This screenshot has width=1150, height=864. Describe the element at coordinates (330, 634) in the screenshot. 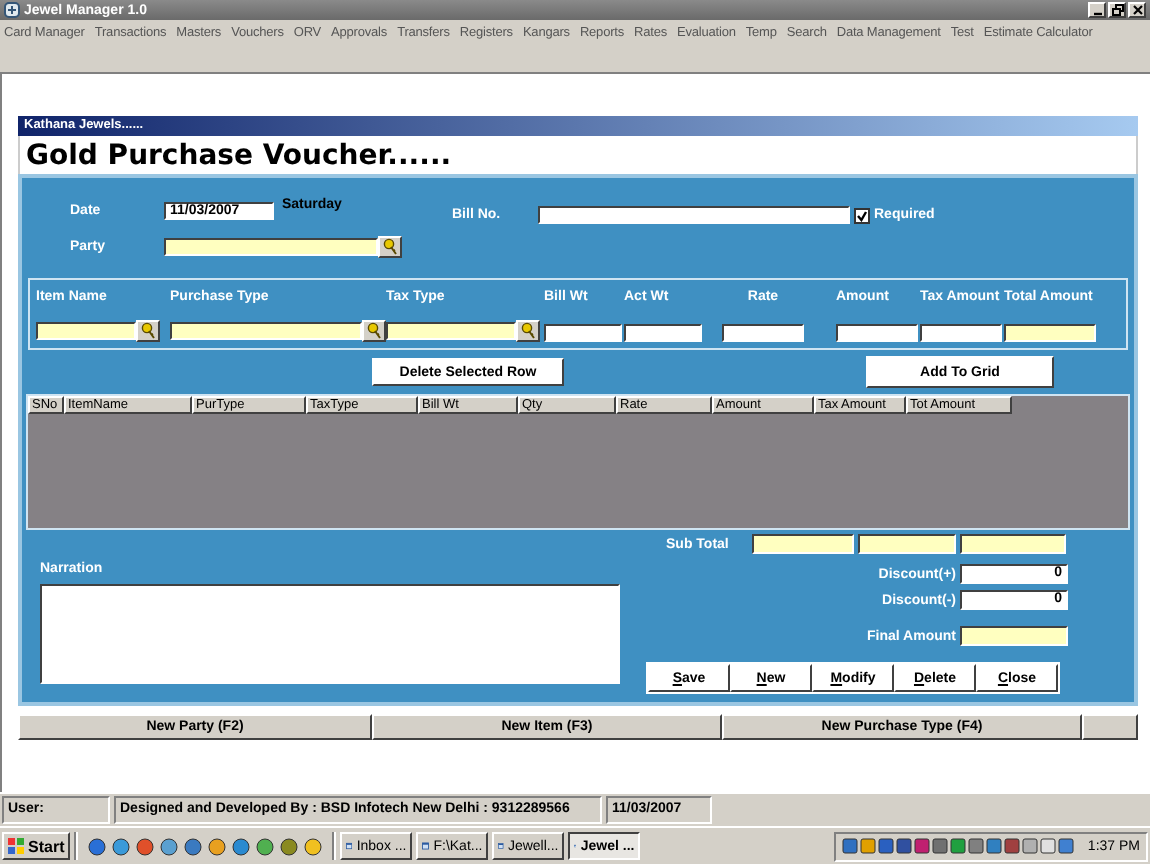

I see `narration-field` at that location.